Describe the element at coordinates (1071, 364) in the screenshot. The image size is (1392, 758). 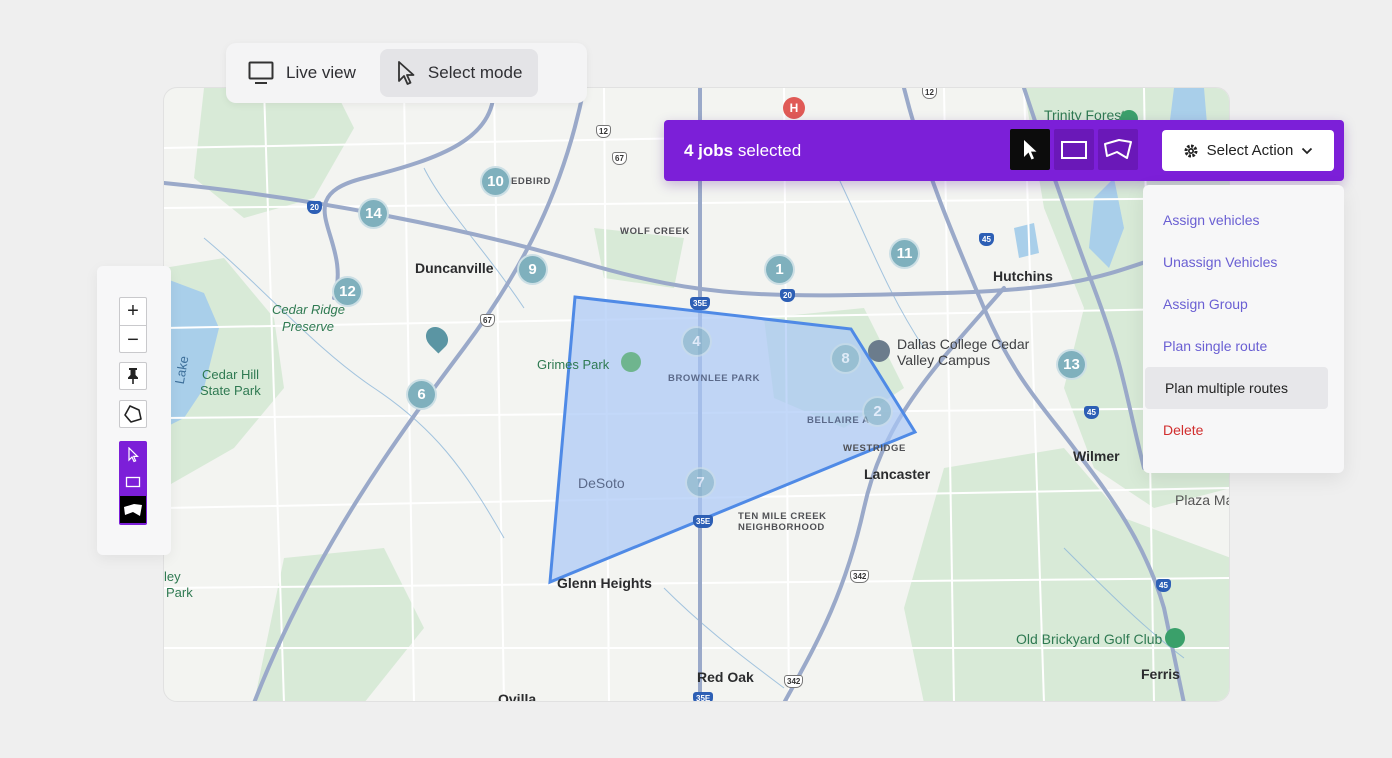
I see `job-marker: 13` at that location.